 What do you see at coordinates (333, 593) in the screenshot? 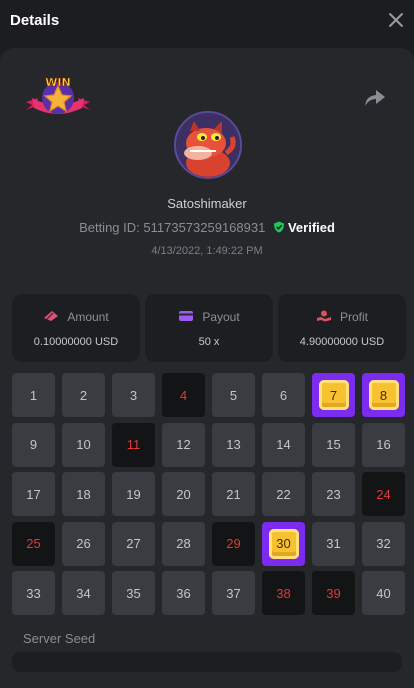
I see `grid-cell-39: 39` at bounding box center [333, 593].